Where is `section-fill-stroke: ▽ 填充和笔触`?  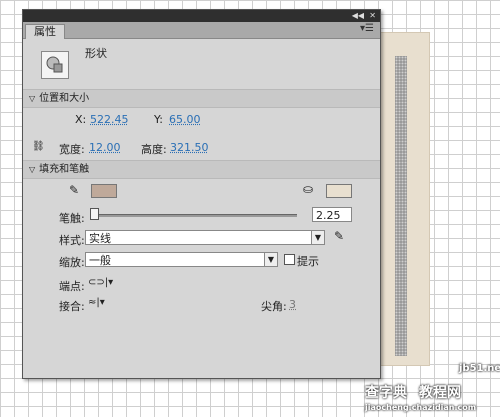 section-fill-stroke: ▽ 填充和笔触 is located at coordinates (201, 169).